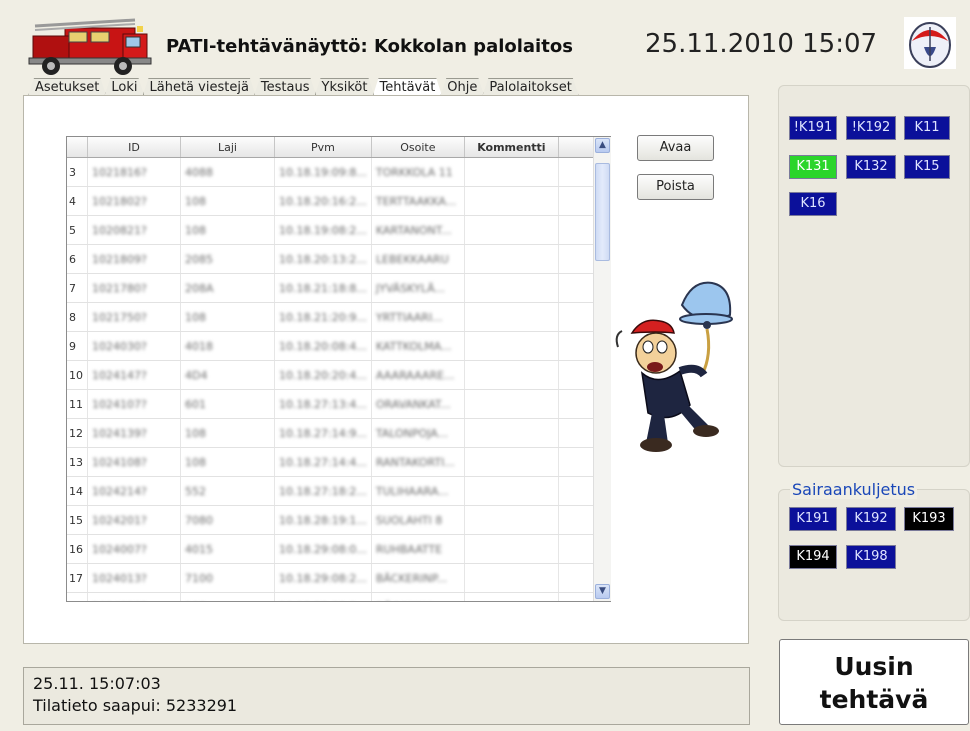  Describe the element at coordinates (369, 46) in the screenshot. I see `app-title: PATI-tehtävänäyttö: Kokkolan palolaitos` at that location.